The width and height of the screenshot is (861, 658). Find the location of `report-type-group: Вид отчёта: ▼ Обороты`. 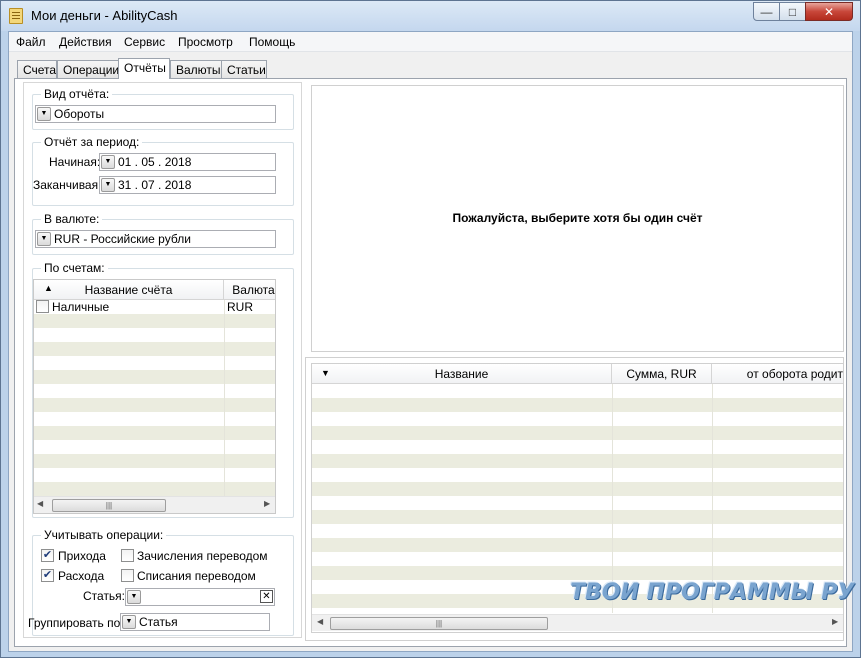

report-type-group: Вид отчёта: ▼ Обороты is located at coordinates (163, 108).